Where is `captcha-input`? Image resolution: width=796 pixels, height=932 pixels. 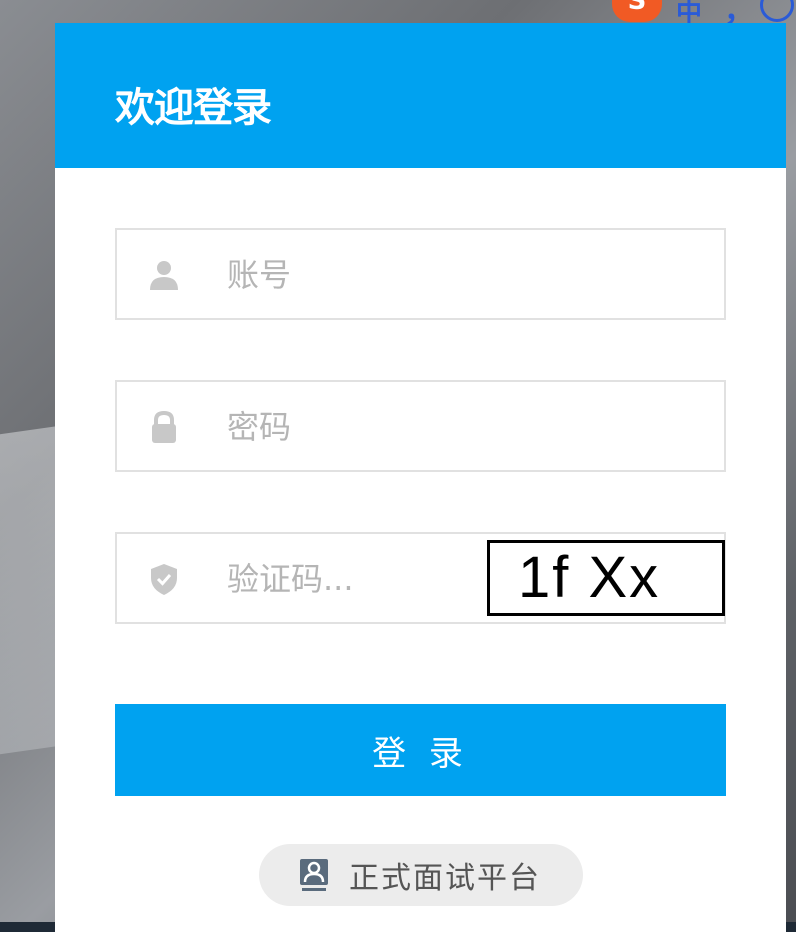 captcha-input is located at coordinates (357, 579).